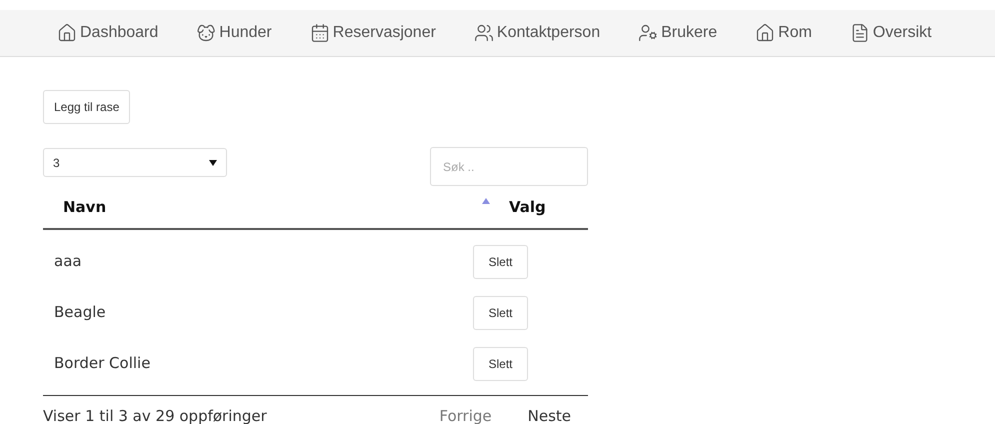 The image size is (995, 424). I want to click on nav-link: Brukere, so click(678, 33).